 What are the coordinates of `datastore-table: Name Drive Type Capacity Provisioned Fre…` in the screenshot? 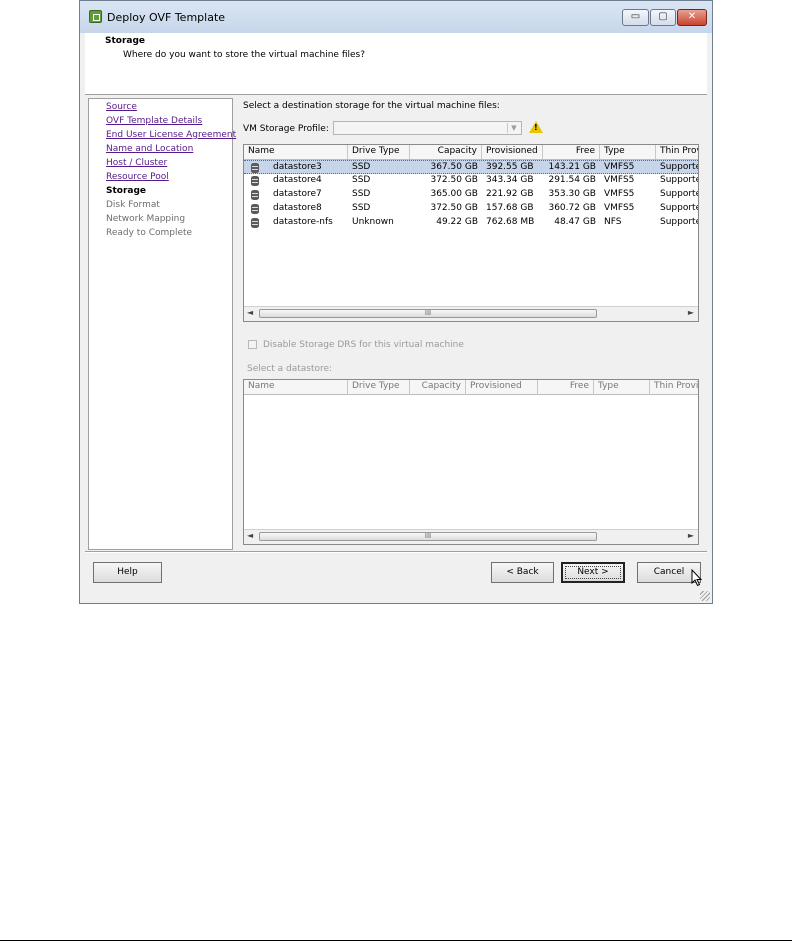 It's located at (471, 233).